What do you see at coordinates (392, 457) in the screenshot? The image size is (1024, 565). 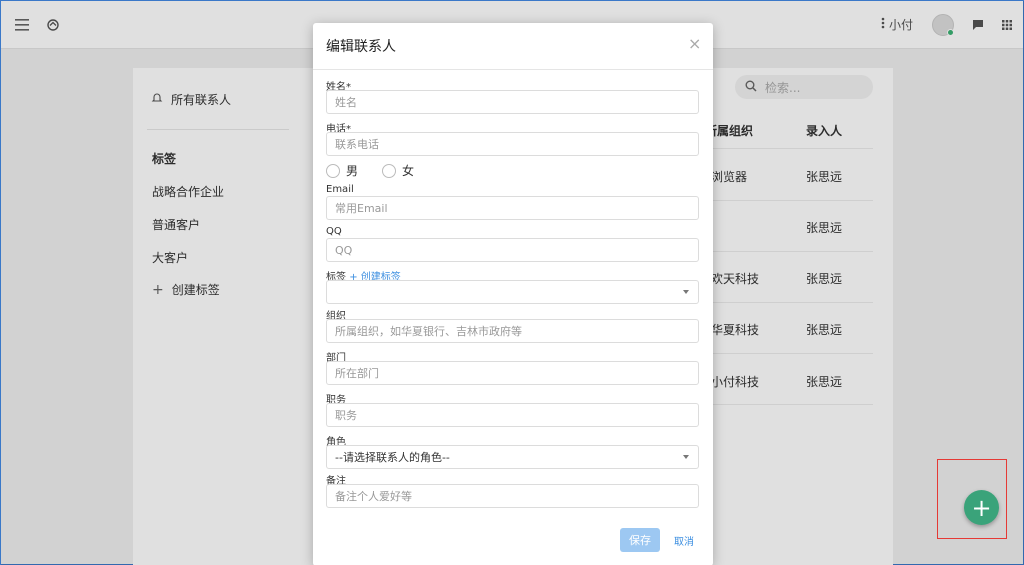 I see `role-select-value: --请选择联系人的角色--` at bounding box center [392, 457].